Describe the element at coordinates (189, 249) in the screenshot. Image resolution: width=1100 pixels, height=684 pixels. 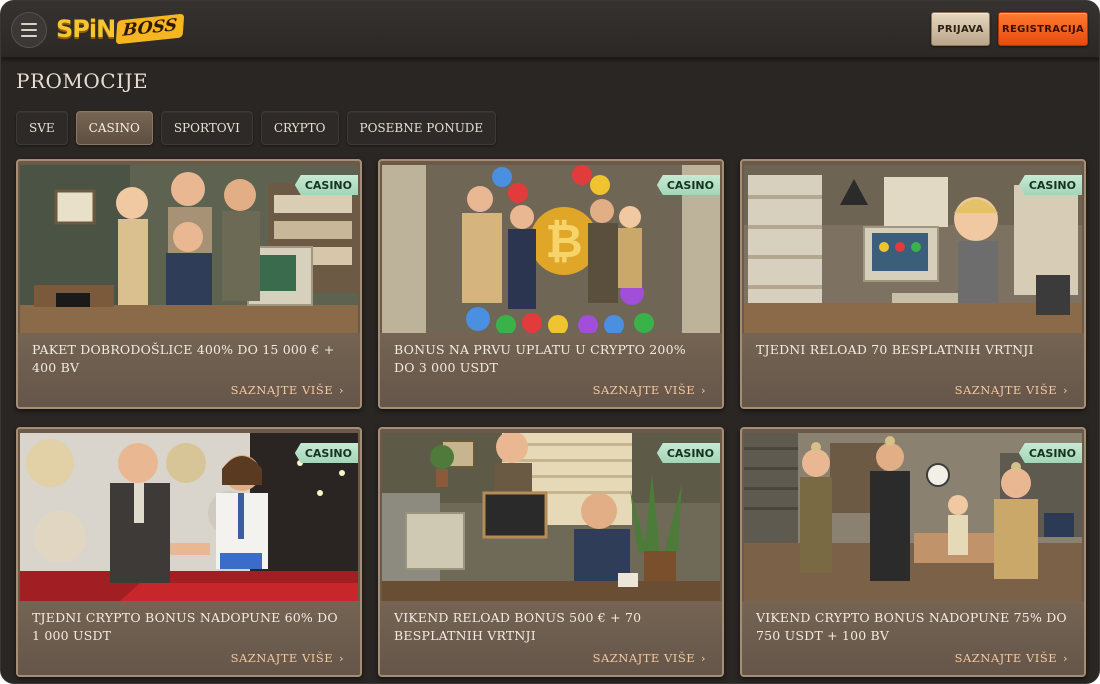
I see `promo-image-office-team: CASINO` at that location.